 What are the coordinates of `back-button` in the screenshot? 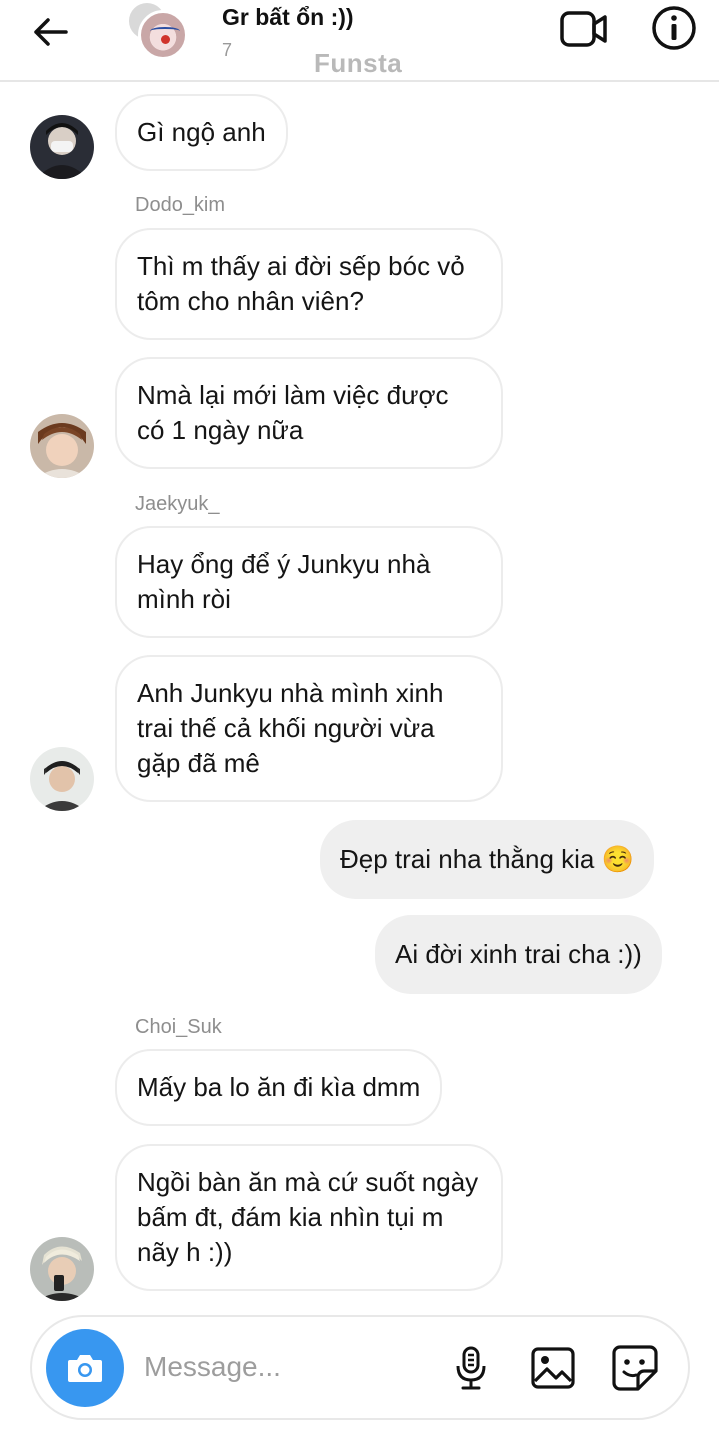 It's located at (50, 32).